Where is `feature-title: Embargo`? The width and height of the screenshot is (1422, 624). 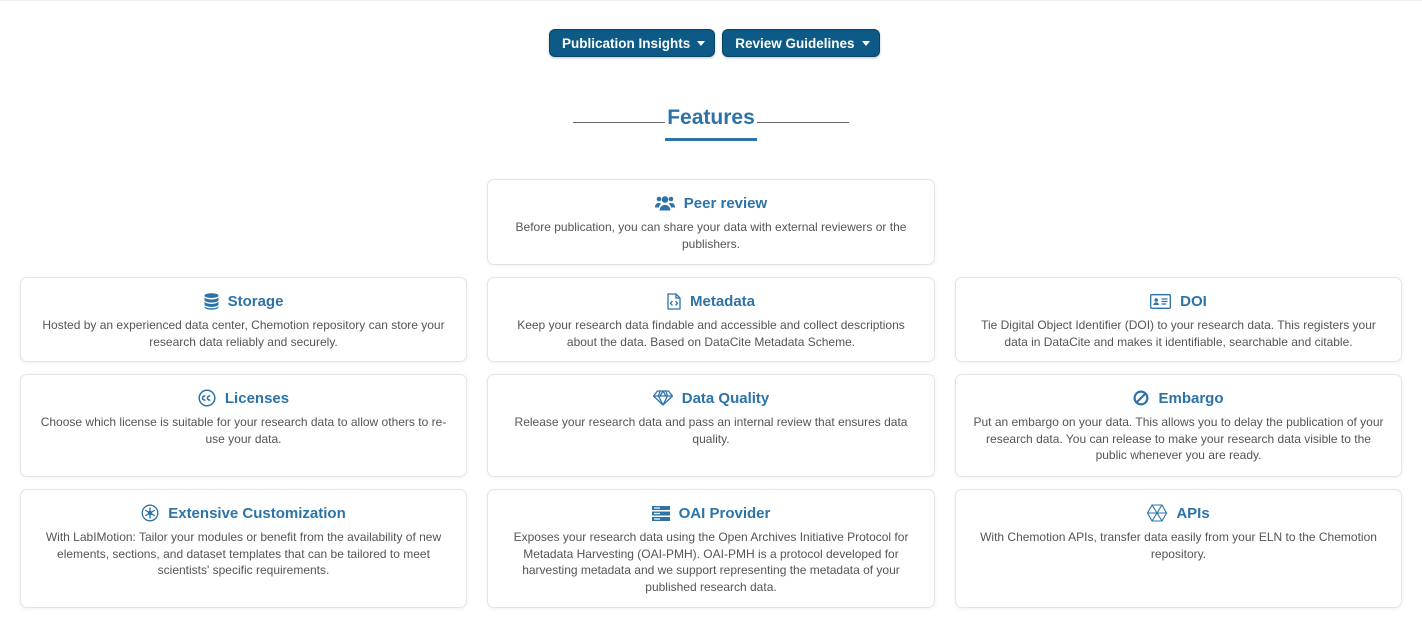 feature-title: Embargo is located at coordinates (1191, 398).